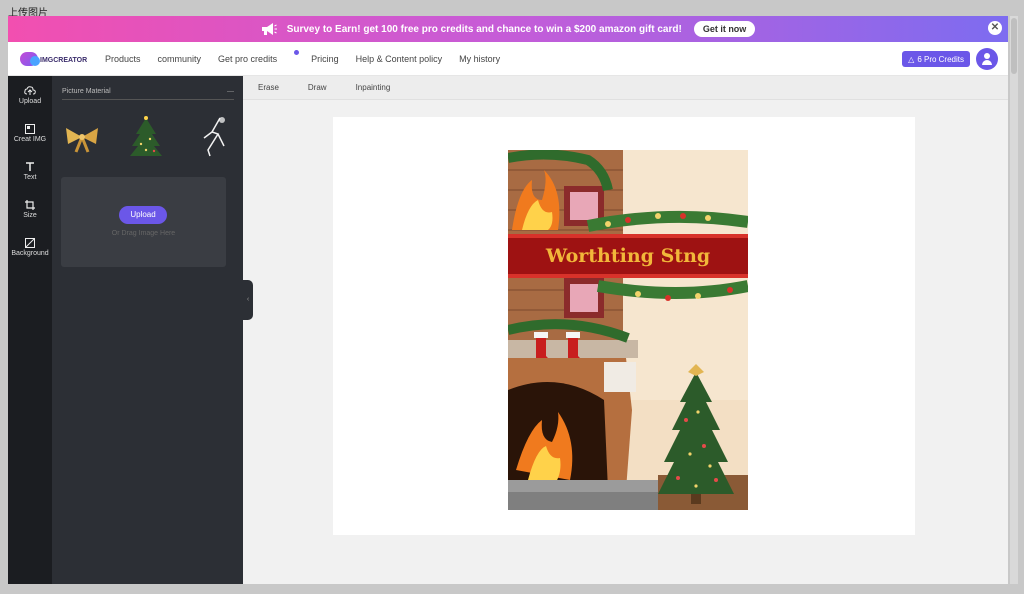  I want to click on pro-credits-button: △ 6 Pro Credits, so click(936, 59).